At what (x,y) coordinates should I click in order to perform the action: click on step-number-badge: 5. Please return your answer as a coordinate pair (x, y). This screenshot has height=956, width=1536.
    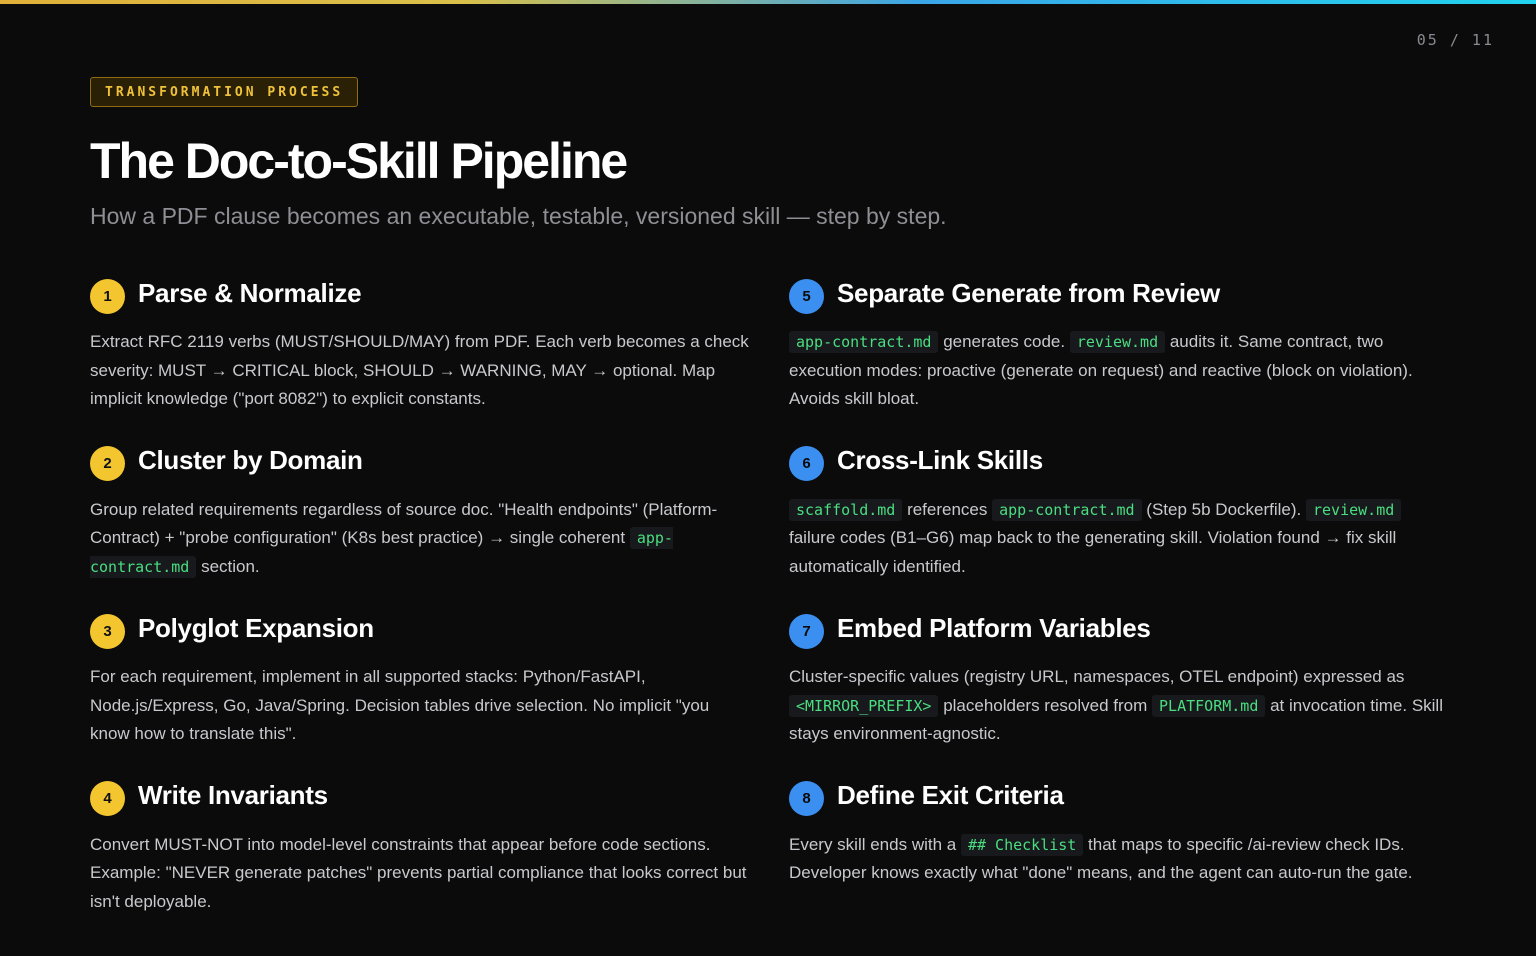
    Looking at the image, I should click on (806, 296).